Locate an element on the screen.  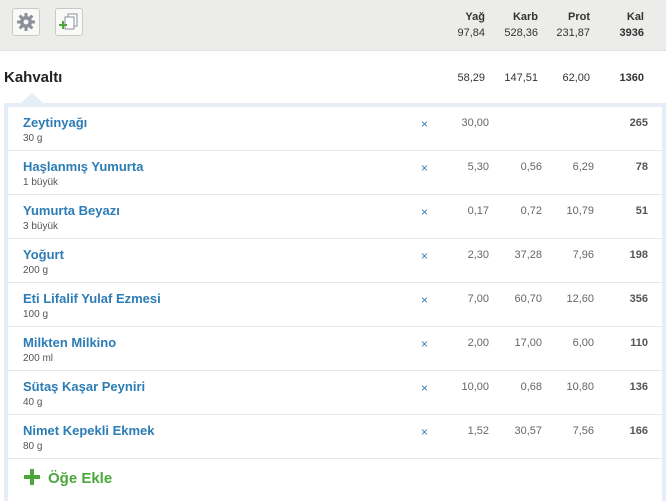
food-name: Sütaş Kaşar Peyniri is located at coordinates (84, 386).